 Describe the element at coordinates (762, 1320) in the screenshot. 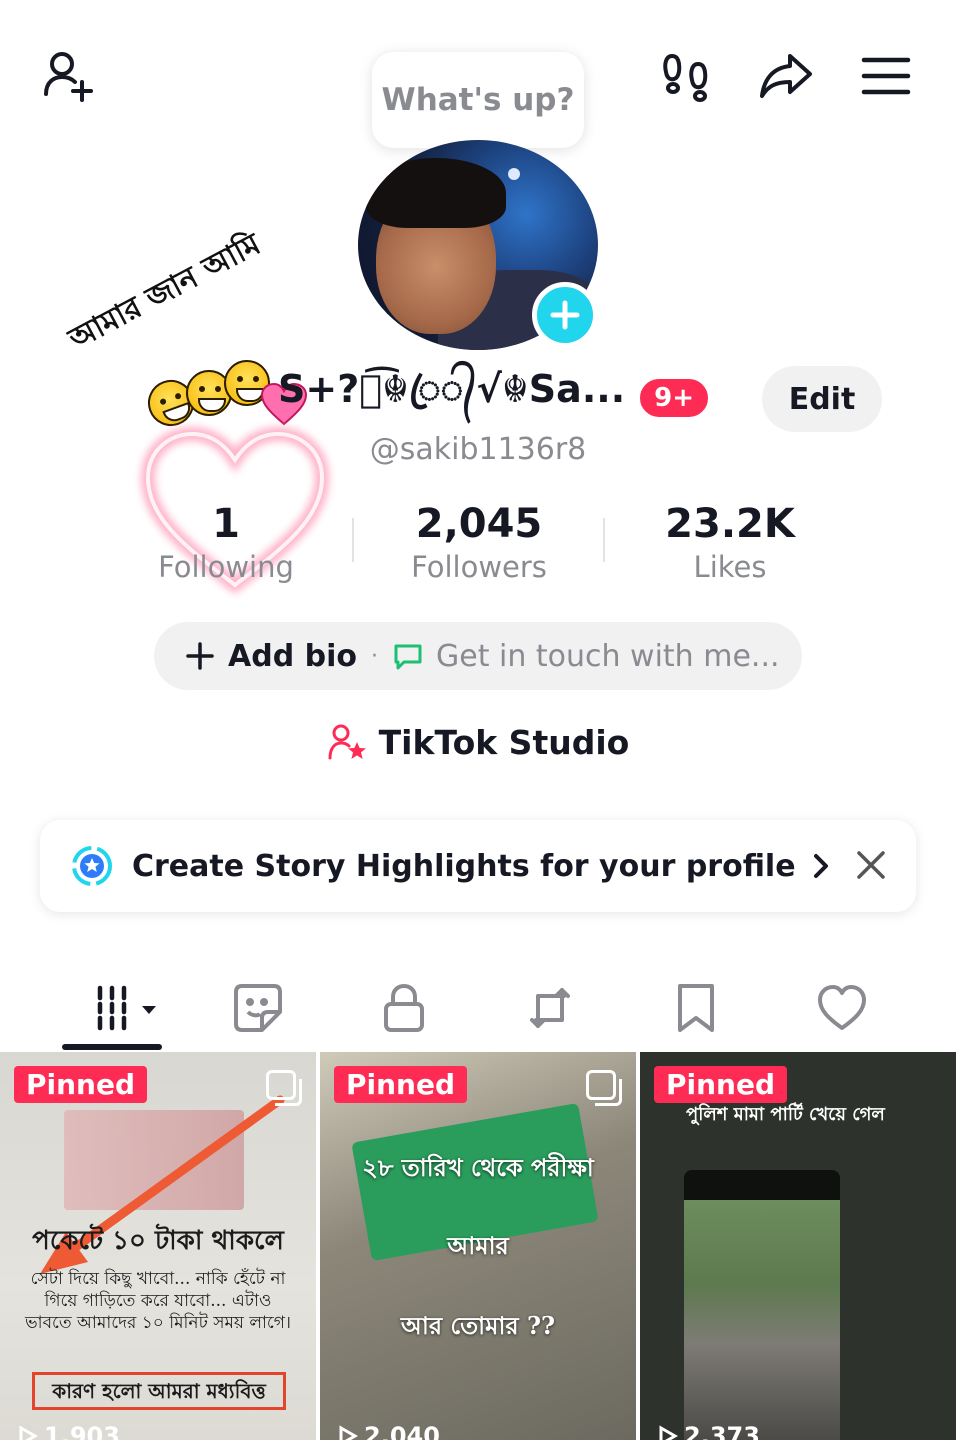

I see `street-scene-image` at that location.